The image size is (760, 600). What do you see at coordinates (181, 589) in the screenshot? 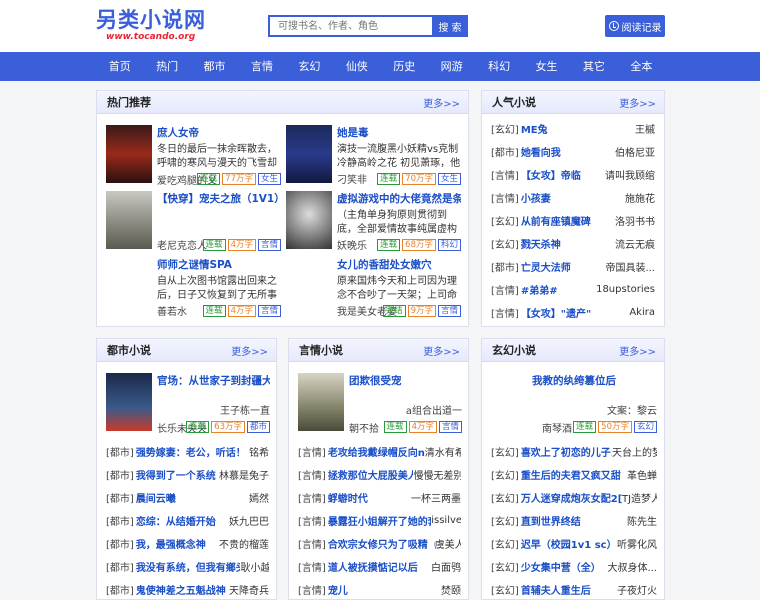
I see `item-title: 鬼使神差之五魁战神` at bounding box center [181, 589].